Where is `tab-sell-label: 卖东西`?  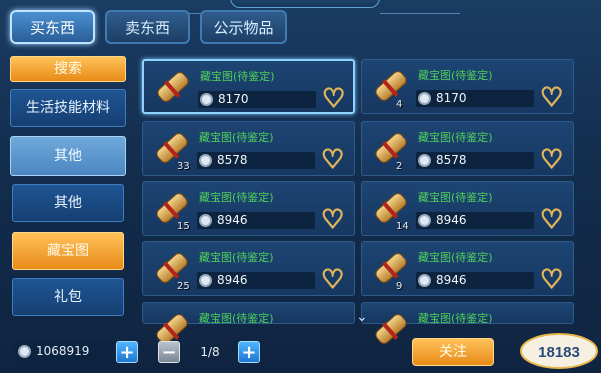
tab-sell-label: 卖东西 is located at coordinates (147, 28).